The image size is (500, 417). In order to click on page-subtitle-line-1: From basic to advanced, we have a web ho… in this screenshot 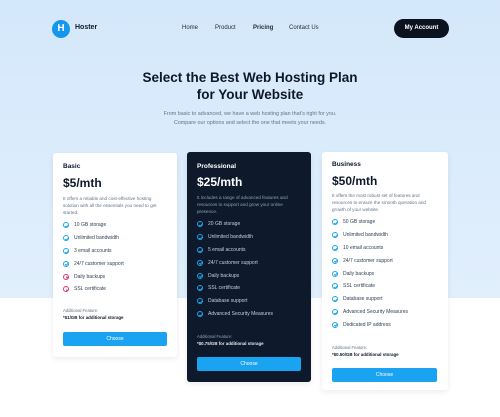, I will do `click(250, 114)`.